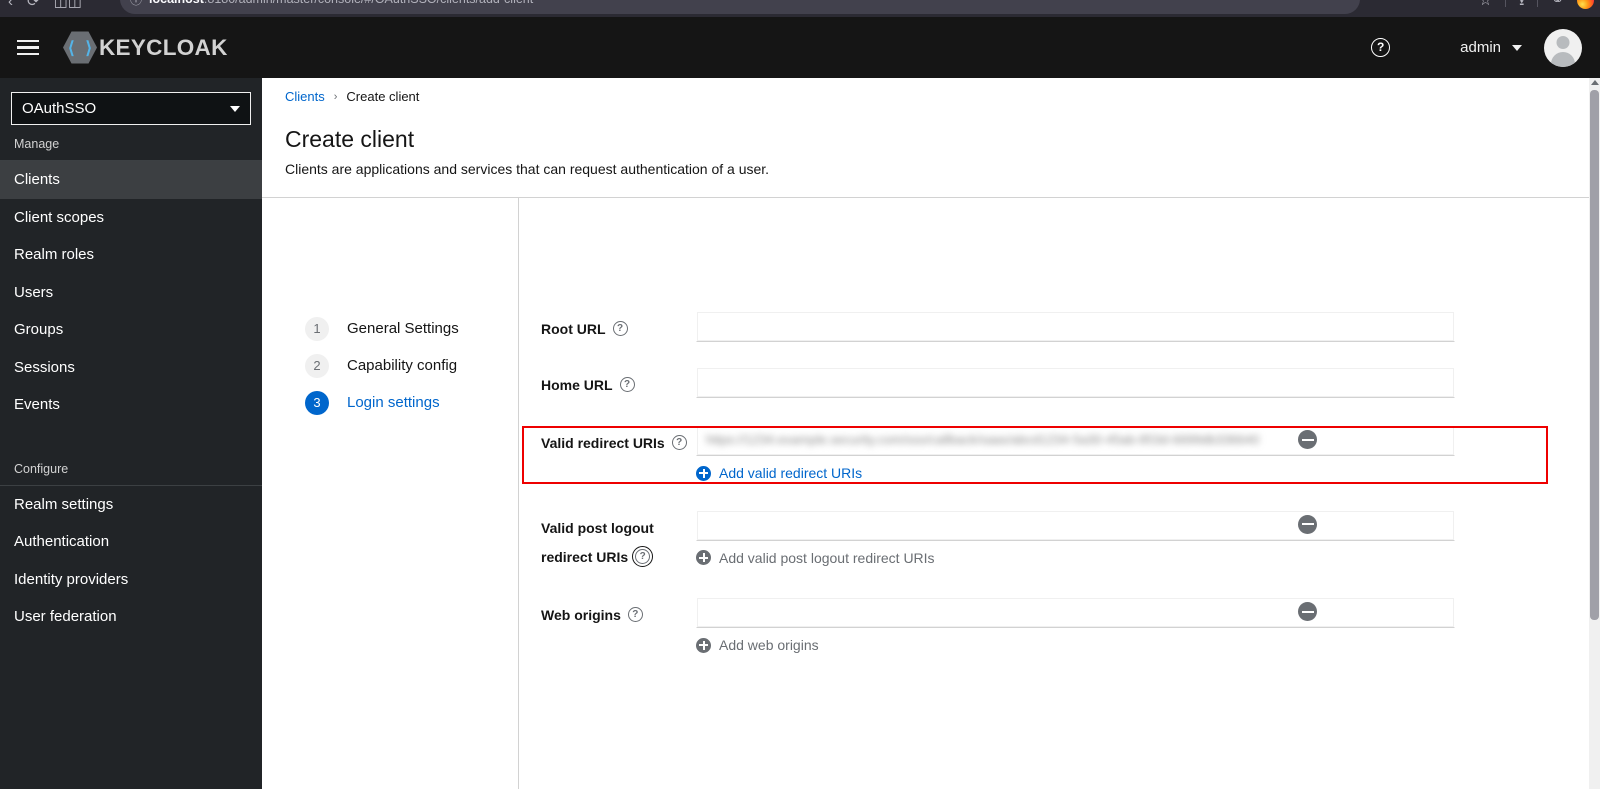 Image resolution: width=1600 pixels, height=789 pixels. What do you see at coordinates (131, 255) in the screenshot?
I see `sidebar-item-realm-roles: Realm roles` at bounding box center [131, 255].